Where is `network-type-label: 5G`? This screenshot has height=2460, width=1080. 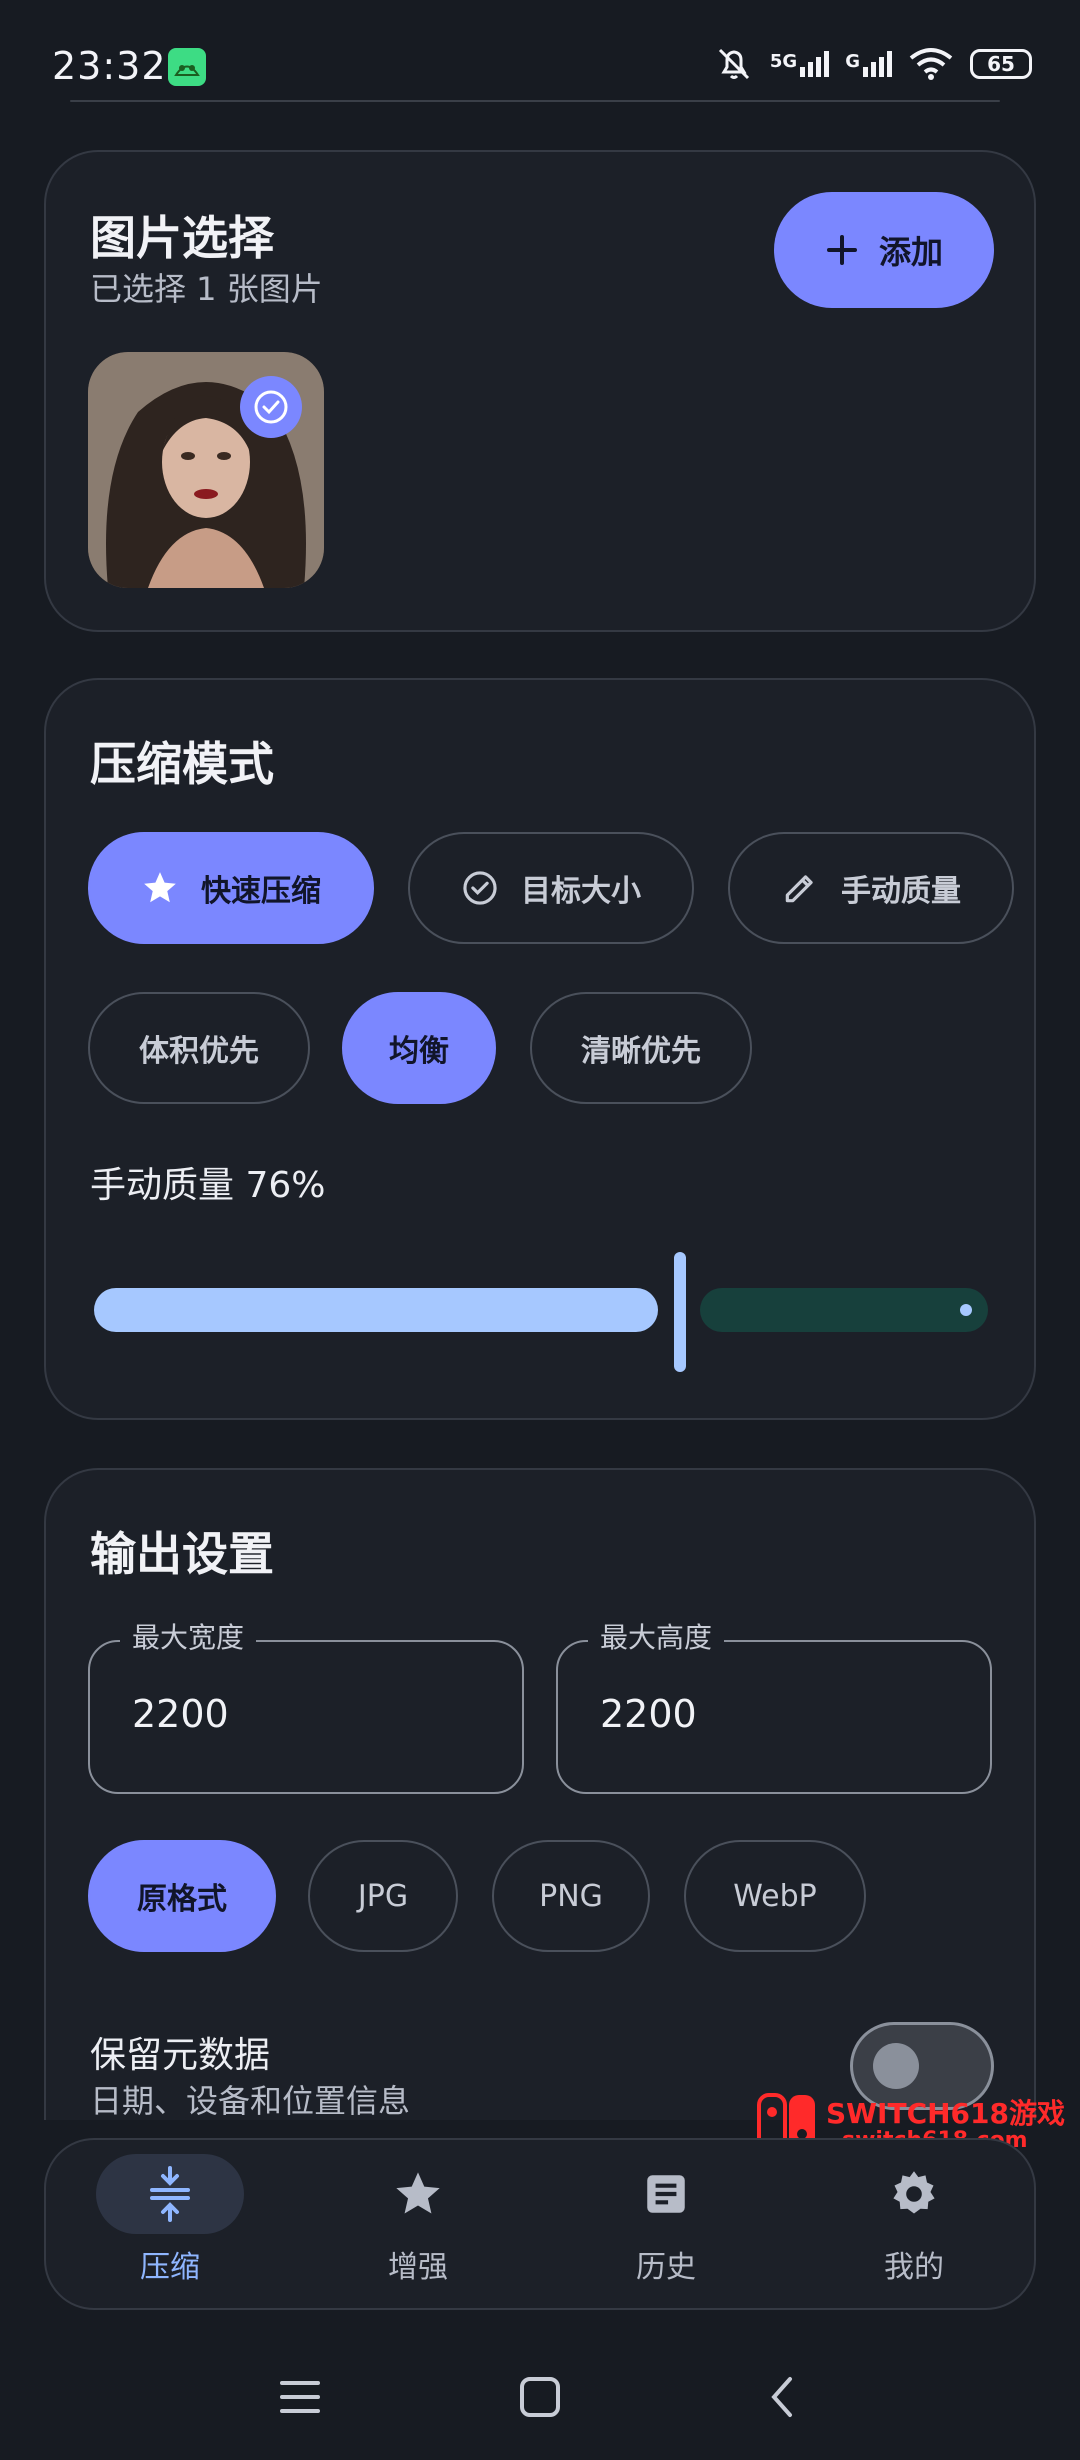 network-type-label: 5G is located at coordinates (783, 61).